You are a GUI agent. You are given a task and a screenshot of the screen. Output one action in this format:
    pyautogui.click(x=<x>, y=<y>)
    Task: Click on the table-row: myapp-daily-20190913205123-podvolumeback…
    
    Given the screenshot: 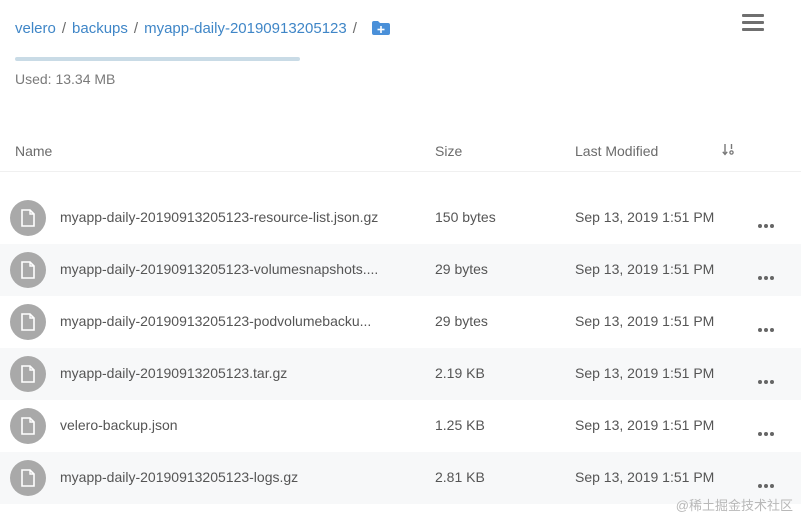 What is the action you would take?
    pyautogui.click(x=400, y=322)
    